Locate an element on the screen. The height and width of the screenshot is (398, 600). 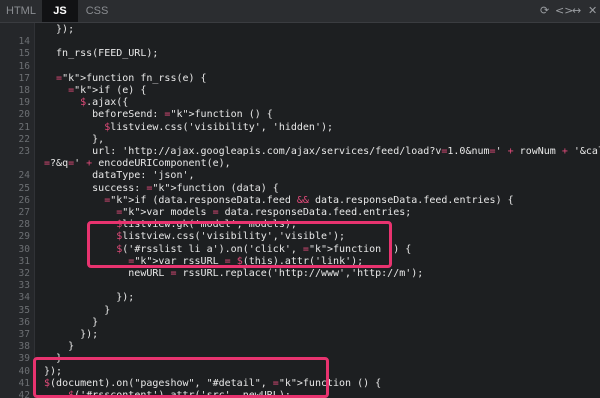
line-number: 15 is located at coordinates (24, 54).